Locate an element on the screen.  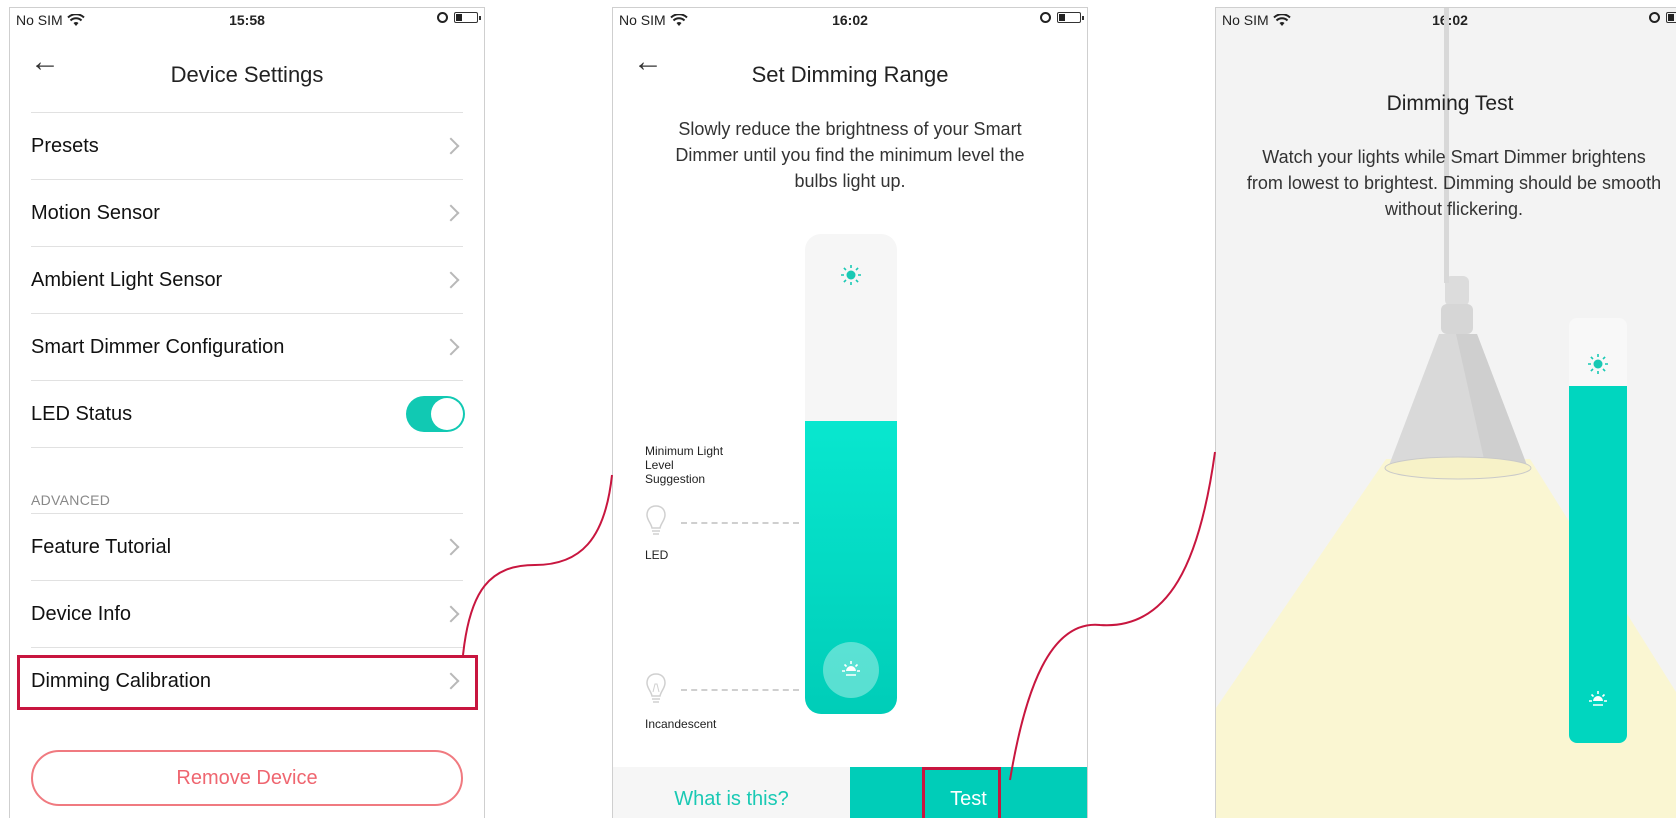
led-status-toggle is located at coordinates (435, 414).